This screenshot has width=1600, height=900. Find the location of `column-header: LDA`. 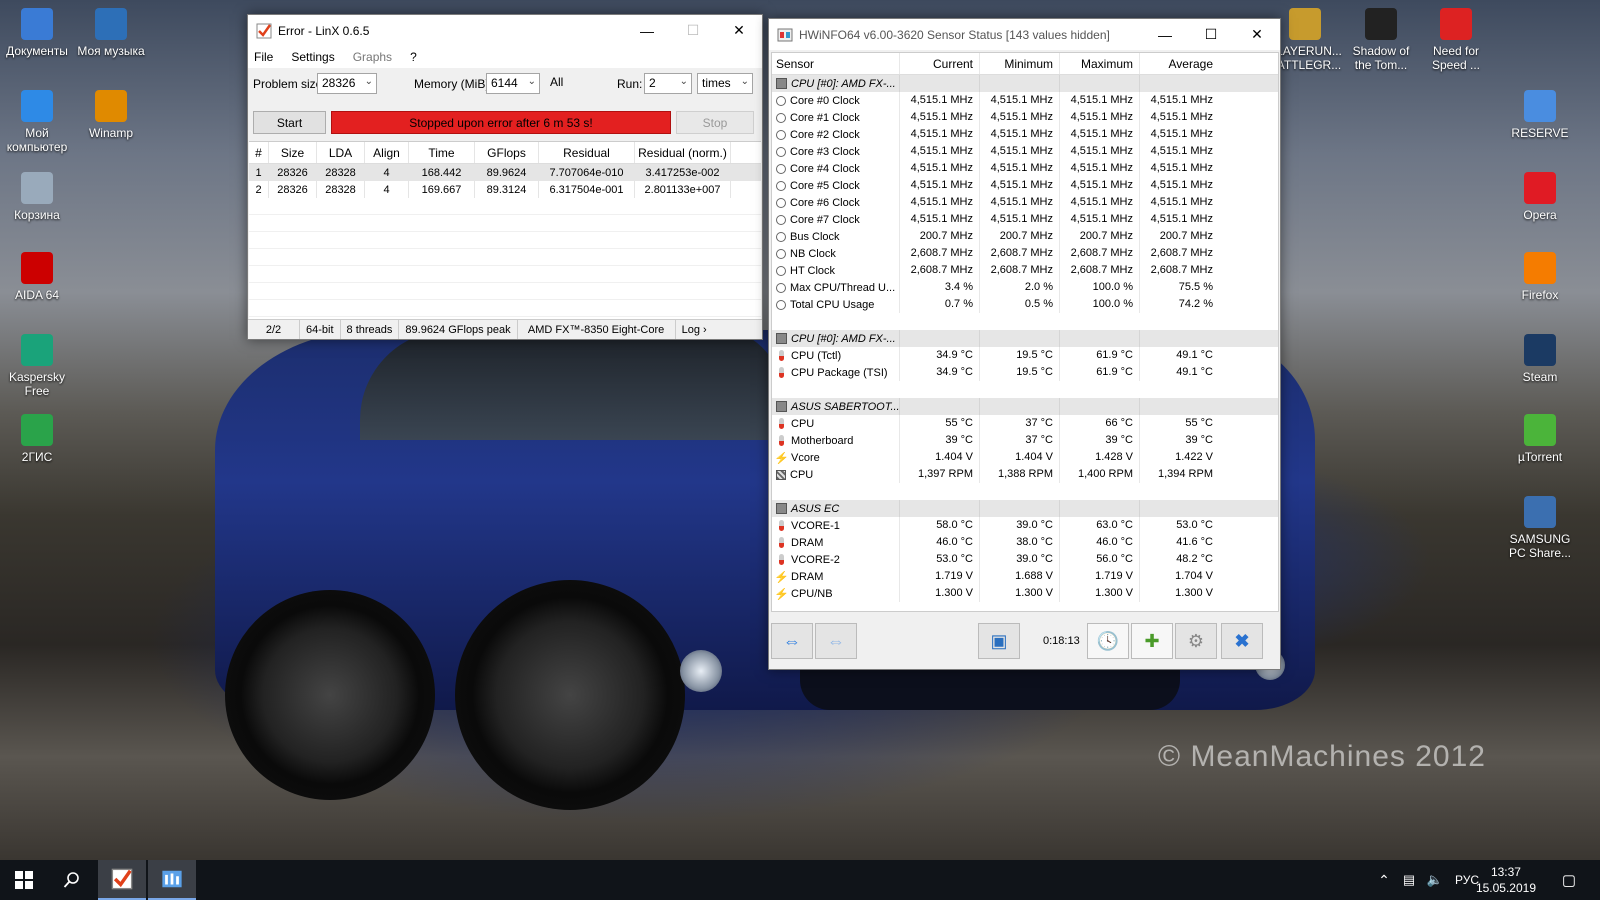

column-header: LDA is located at coordinates (341, 152).